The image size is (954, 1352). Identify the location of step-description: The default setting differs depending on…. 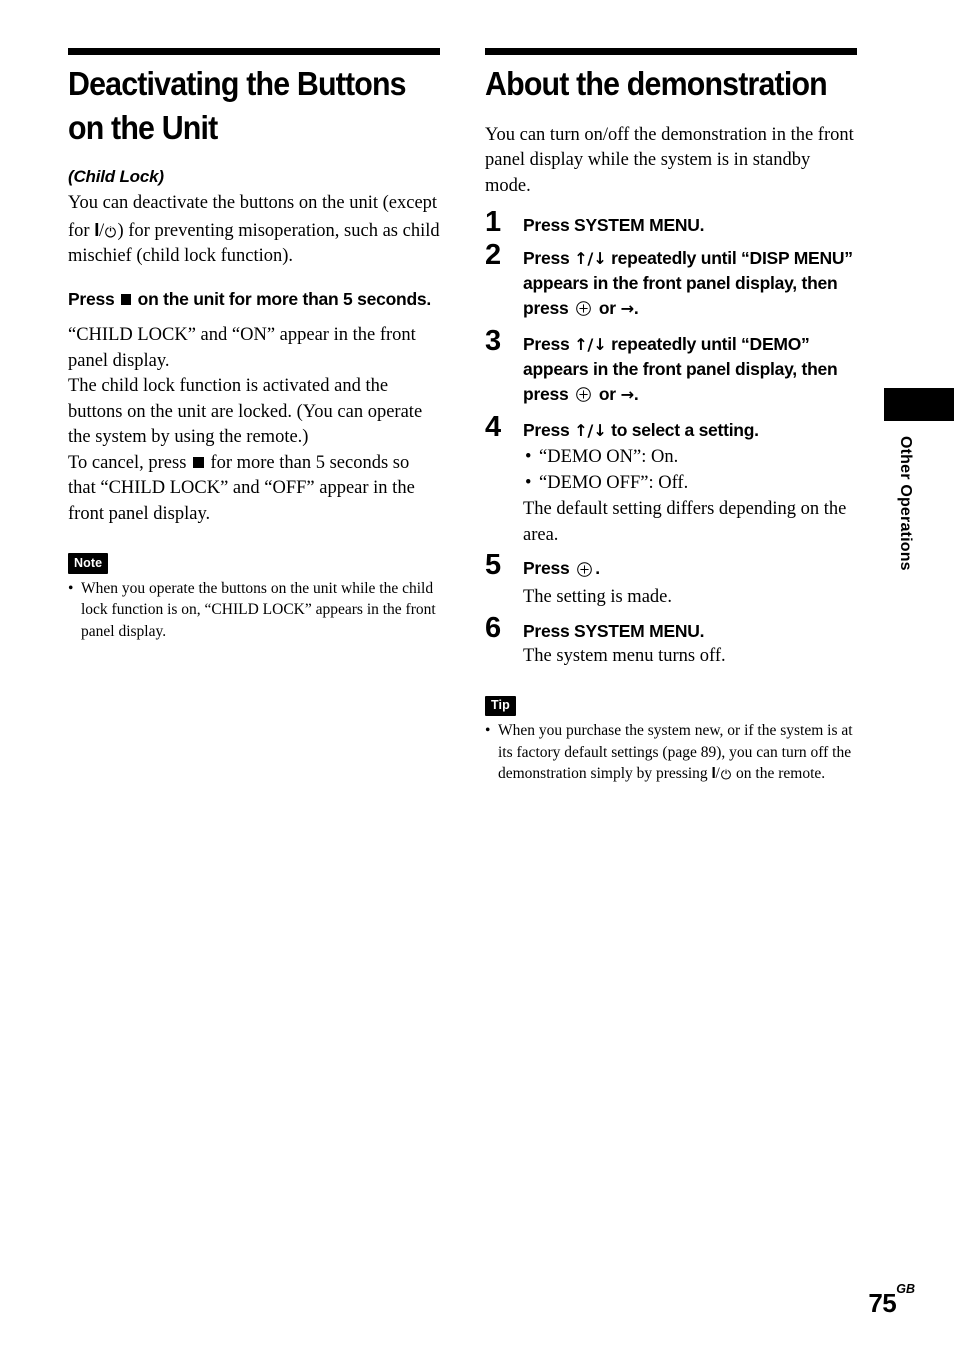
(685, 522).